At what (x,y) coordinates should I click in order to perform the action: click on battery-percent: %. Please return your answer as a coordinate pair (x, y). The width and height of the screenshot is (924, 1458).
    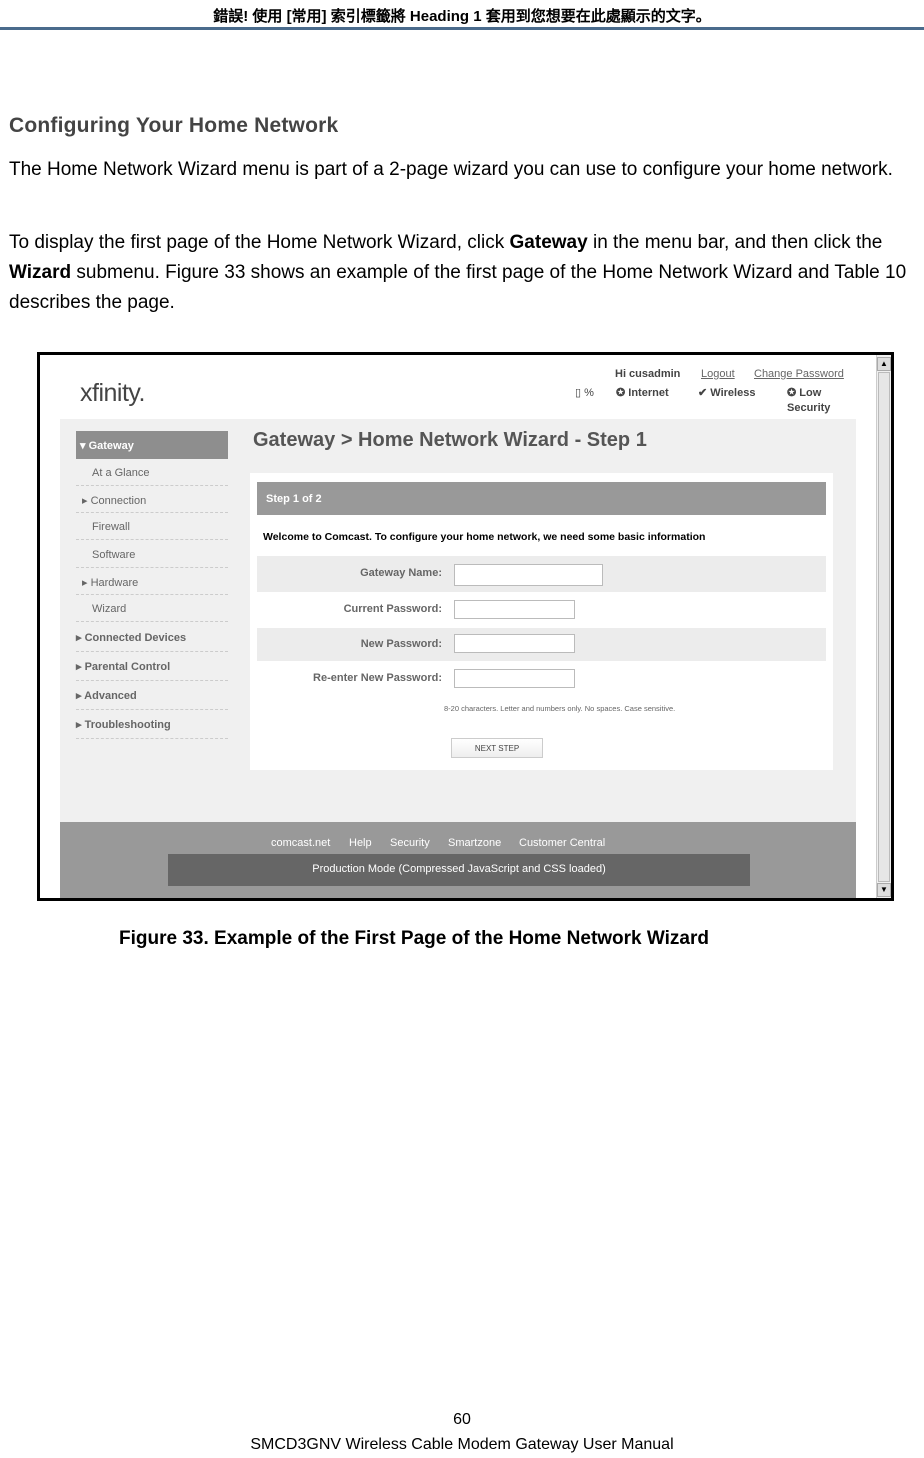
    Looking at the image, I should click on (589, 393).